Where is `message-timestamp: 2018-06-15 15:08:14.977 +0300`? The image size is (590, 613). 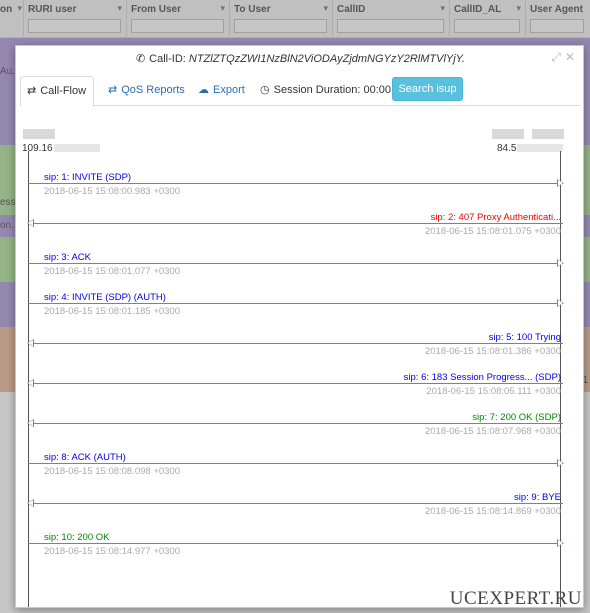
message-timestamp: 2018-06-15 15:08:14.977 +0300 is located at coordinates (112, 551).